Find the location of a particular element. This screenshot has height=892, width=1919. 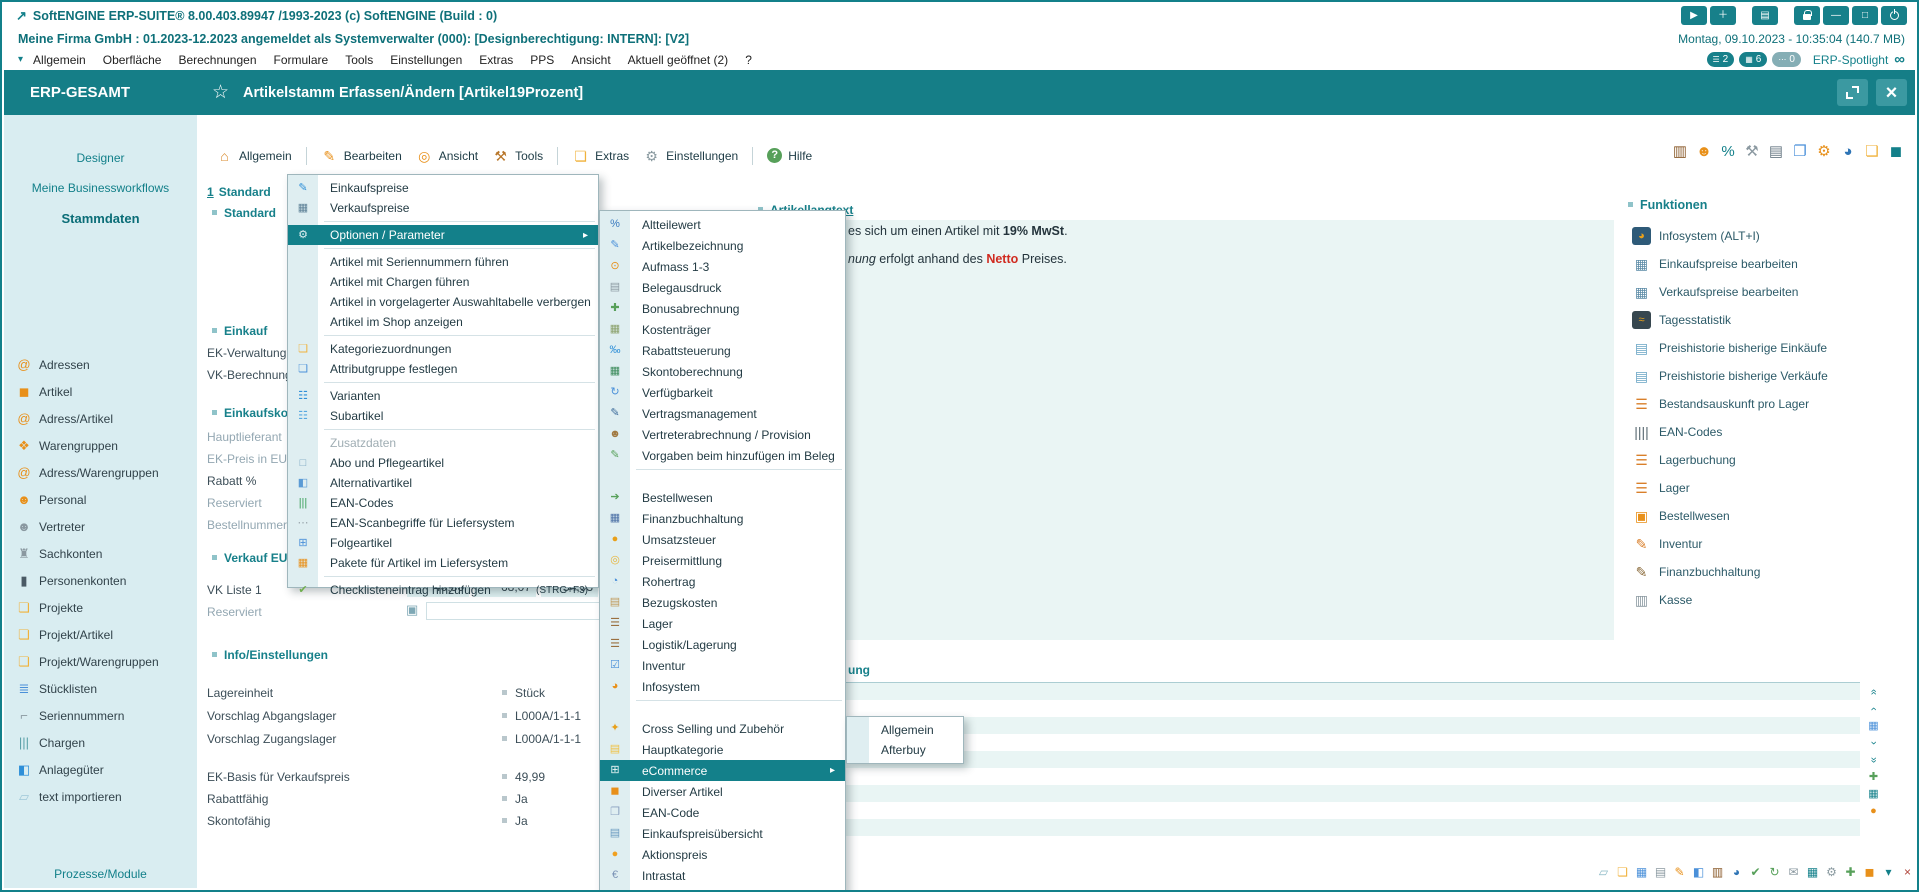

sidebar-item-artikel: ◼ Artikel is located at coordinates (100, 391).